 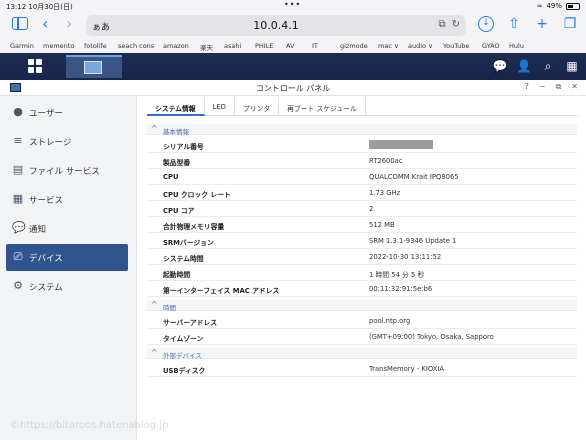 I want to click on row-cpu: CPU QUALCOMM Krait IPQ8065, so click(x=362, y=177).